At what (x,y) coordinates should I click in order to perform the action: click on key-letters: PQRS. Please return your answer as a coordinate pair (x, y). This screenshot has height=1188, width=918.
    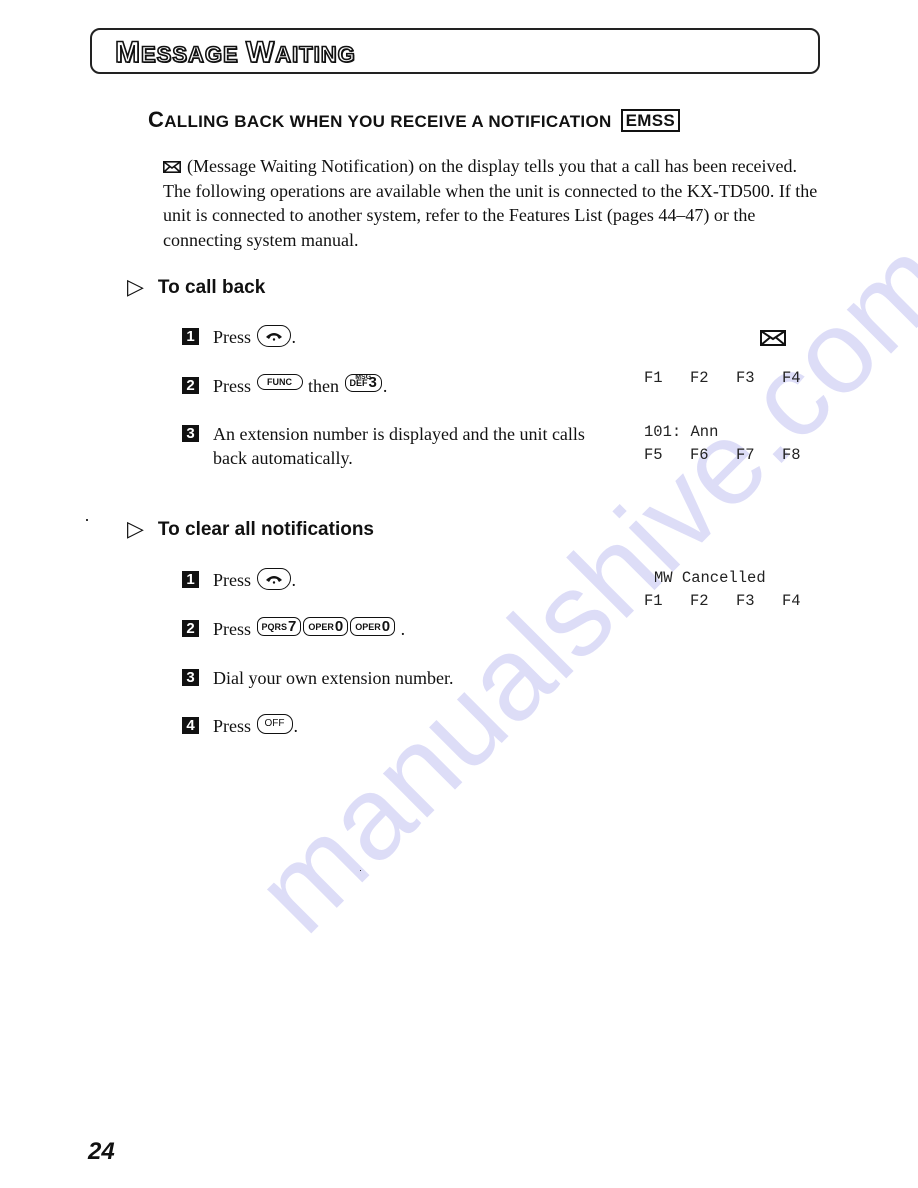
    Looking at the image, I should click on (274, 626).